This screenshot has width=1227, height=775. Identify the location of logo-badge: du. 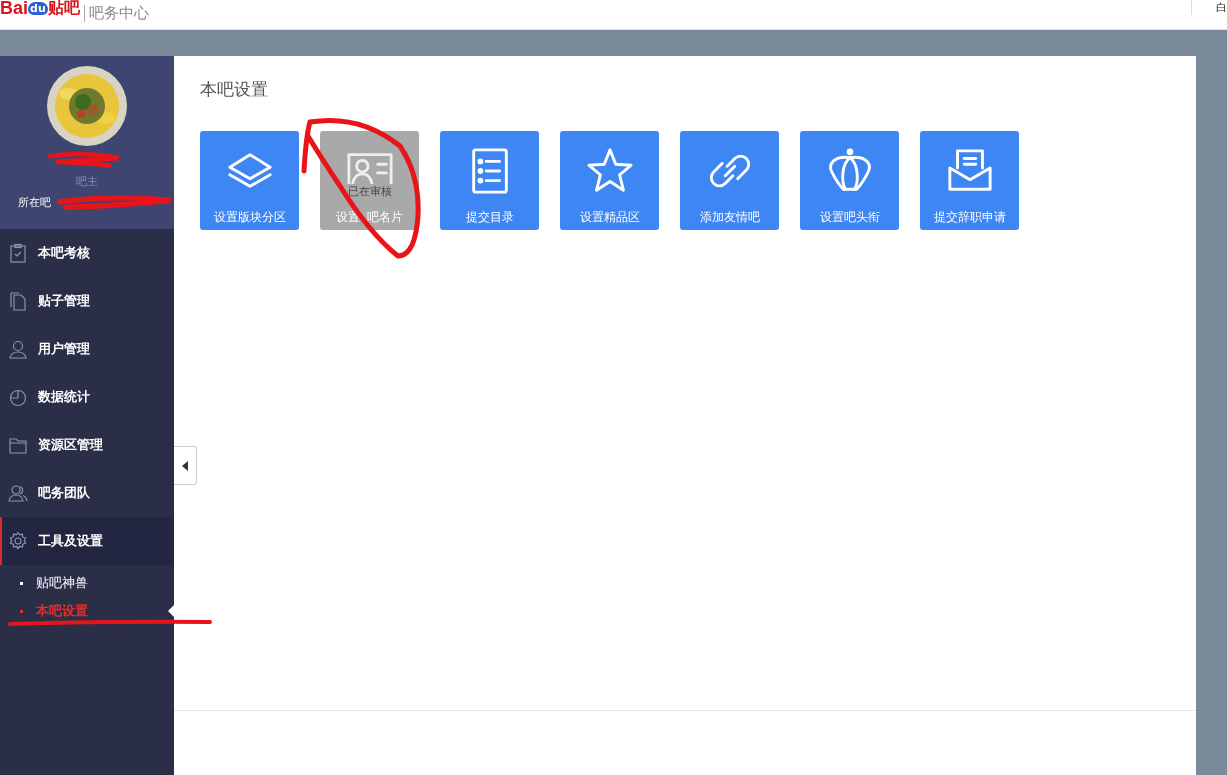
(38, 8).